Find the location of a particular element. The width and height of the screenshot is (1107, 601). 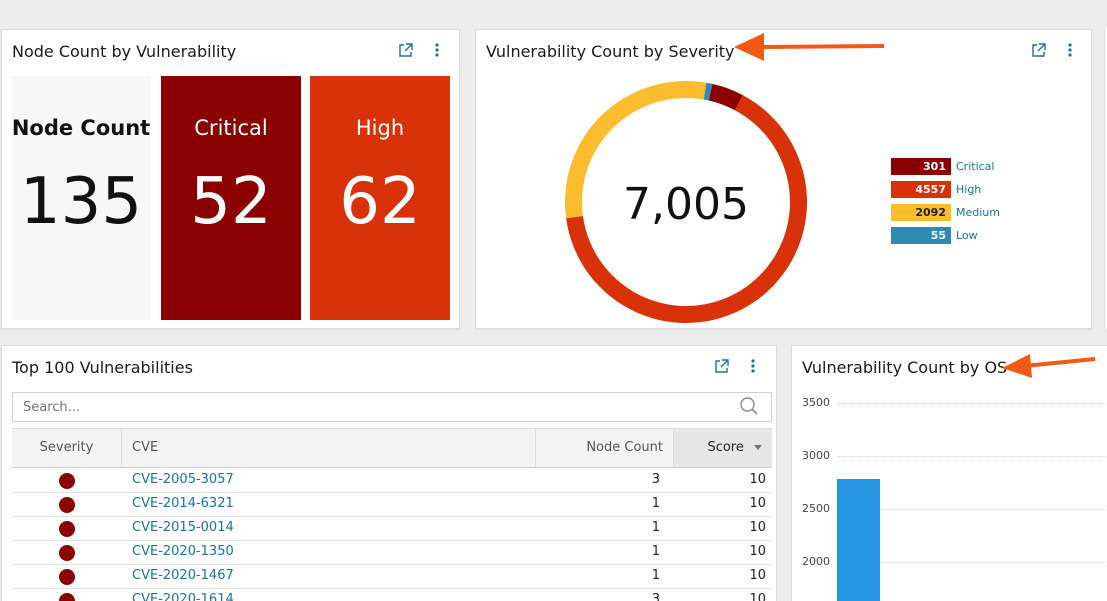

legend-low: 55 Low is located at coordinates (934, 235).